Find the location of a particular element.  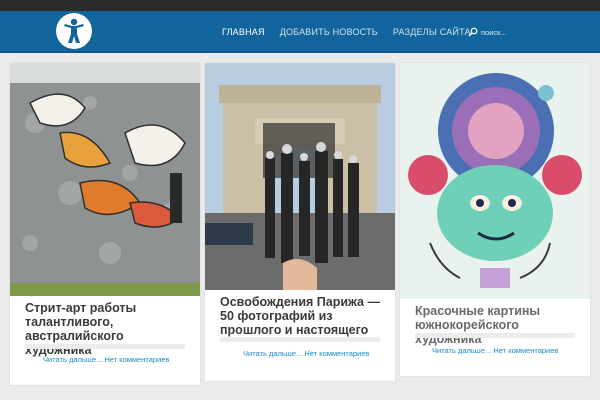

site-header: ГЛАВНАЯ ДОБАВИТЬ НОВОСТЬ РАЗДЕЛЫ САЙТА is located at coordinates (300, 32).